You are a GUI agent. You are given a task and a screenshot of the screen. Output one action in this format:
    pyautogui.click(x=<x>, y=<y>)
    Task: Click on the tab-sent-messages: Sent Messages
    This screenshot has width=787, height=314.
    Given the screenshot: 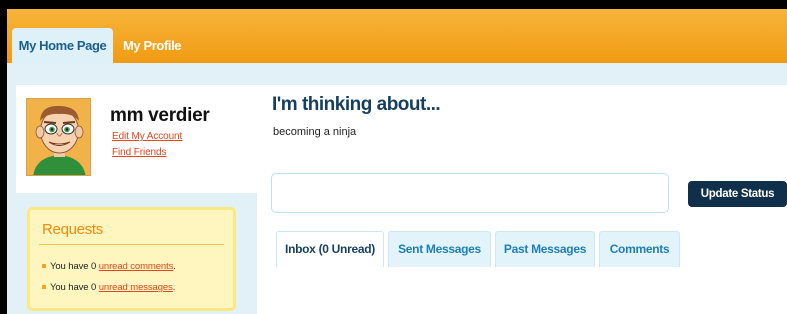 What is the action you would take?
    pyautogui.click(x=439, y=249)
    